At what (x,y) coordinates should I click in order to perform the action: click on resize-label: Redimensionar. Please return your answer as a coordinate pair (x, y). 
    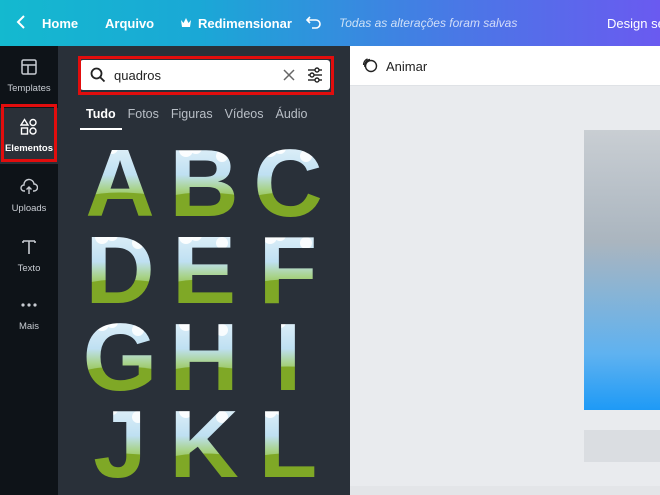
    Looking at the image, I should click on (245, 23).